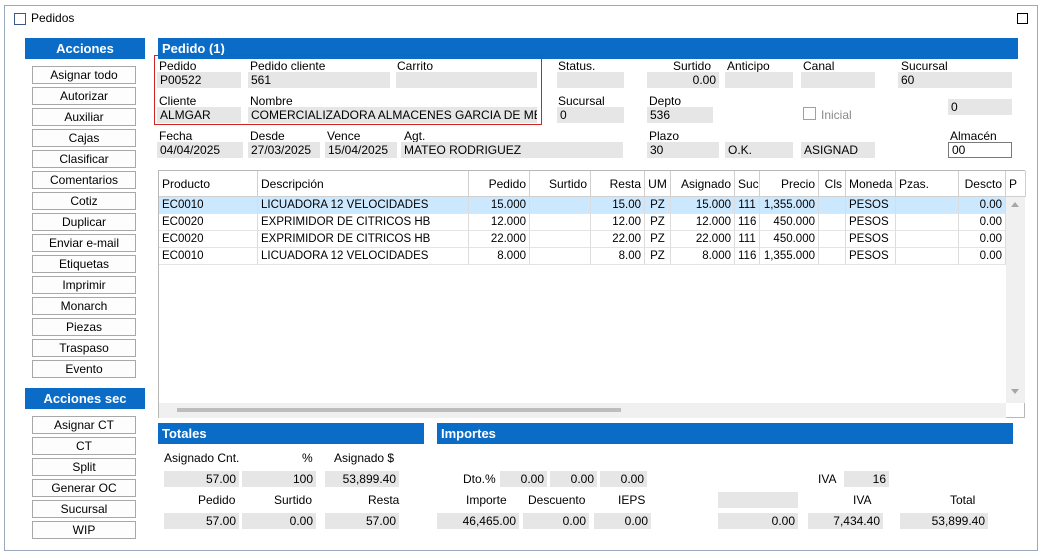 Image resolution: width=1046 pixels, height=555 pixels. Describe the element at coordinates (703, 184) in the screenshot. I see `column-header-asignado: Asignado` at that location.